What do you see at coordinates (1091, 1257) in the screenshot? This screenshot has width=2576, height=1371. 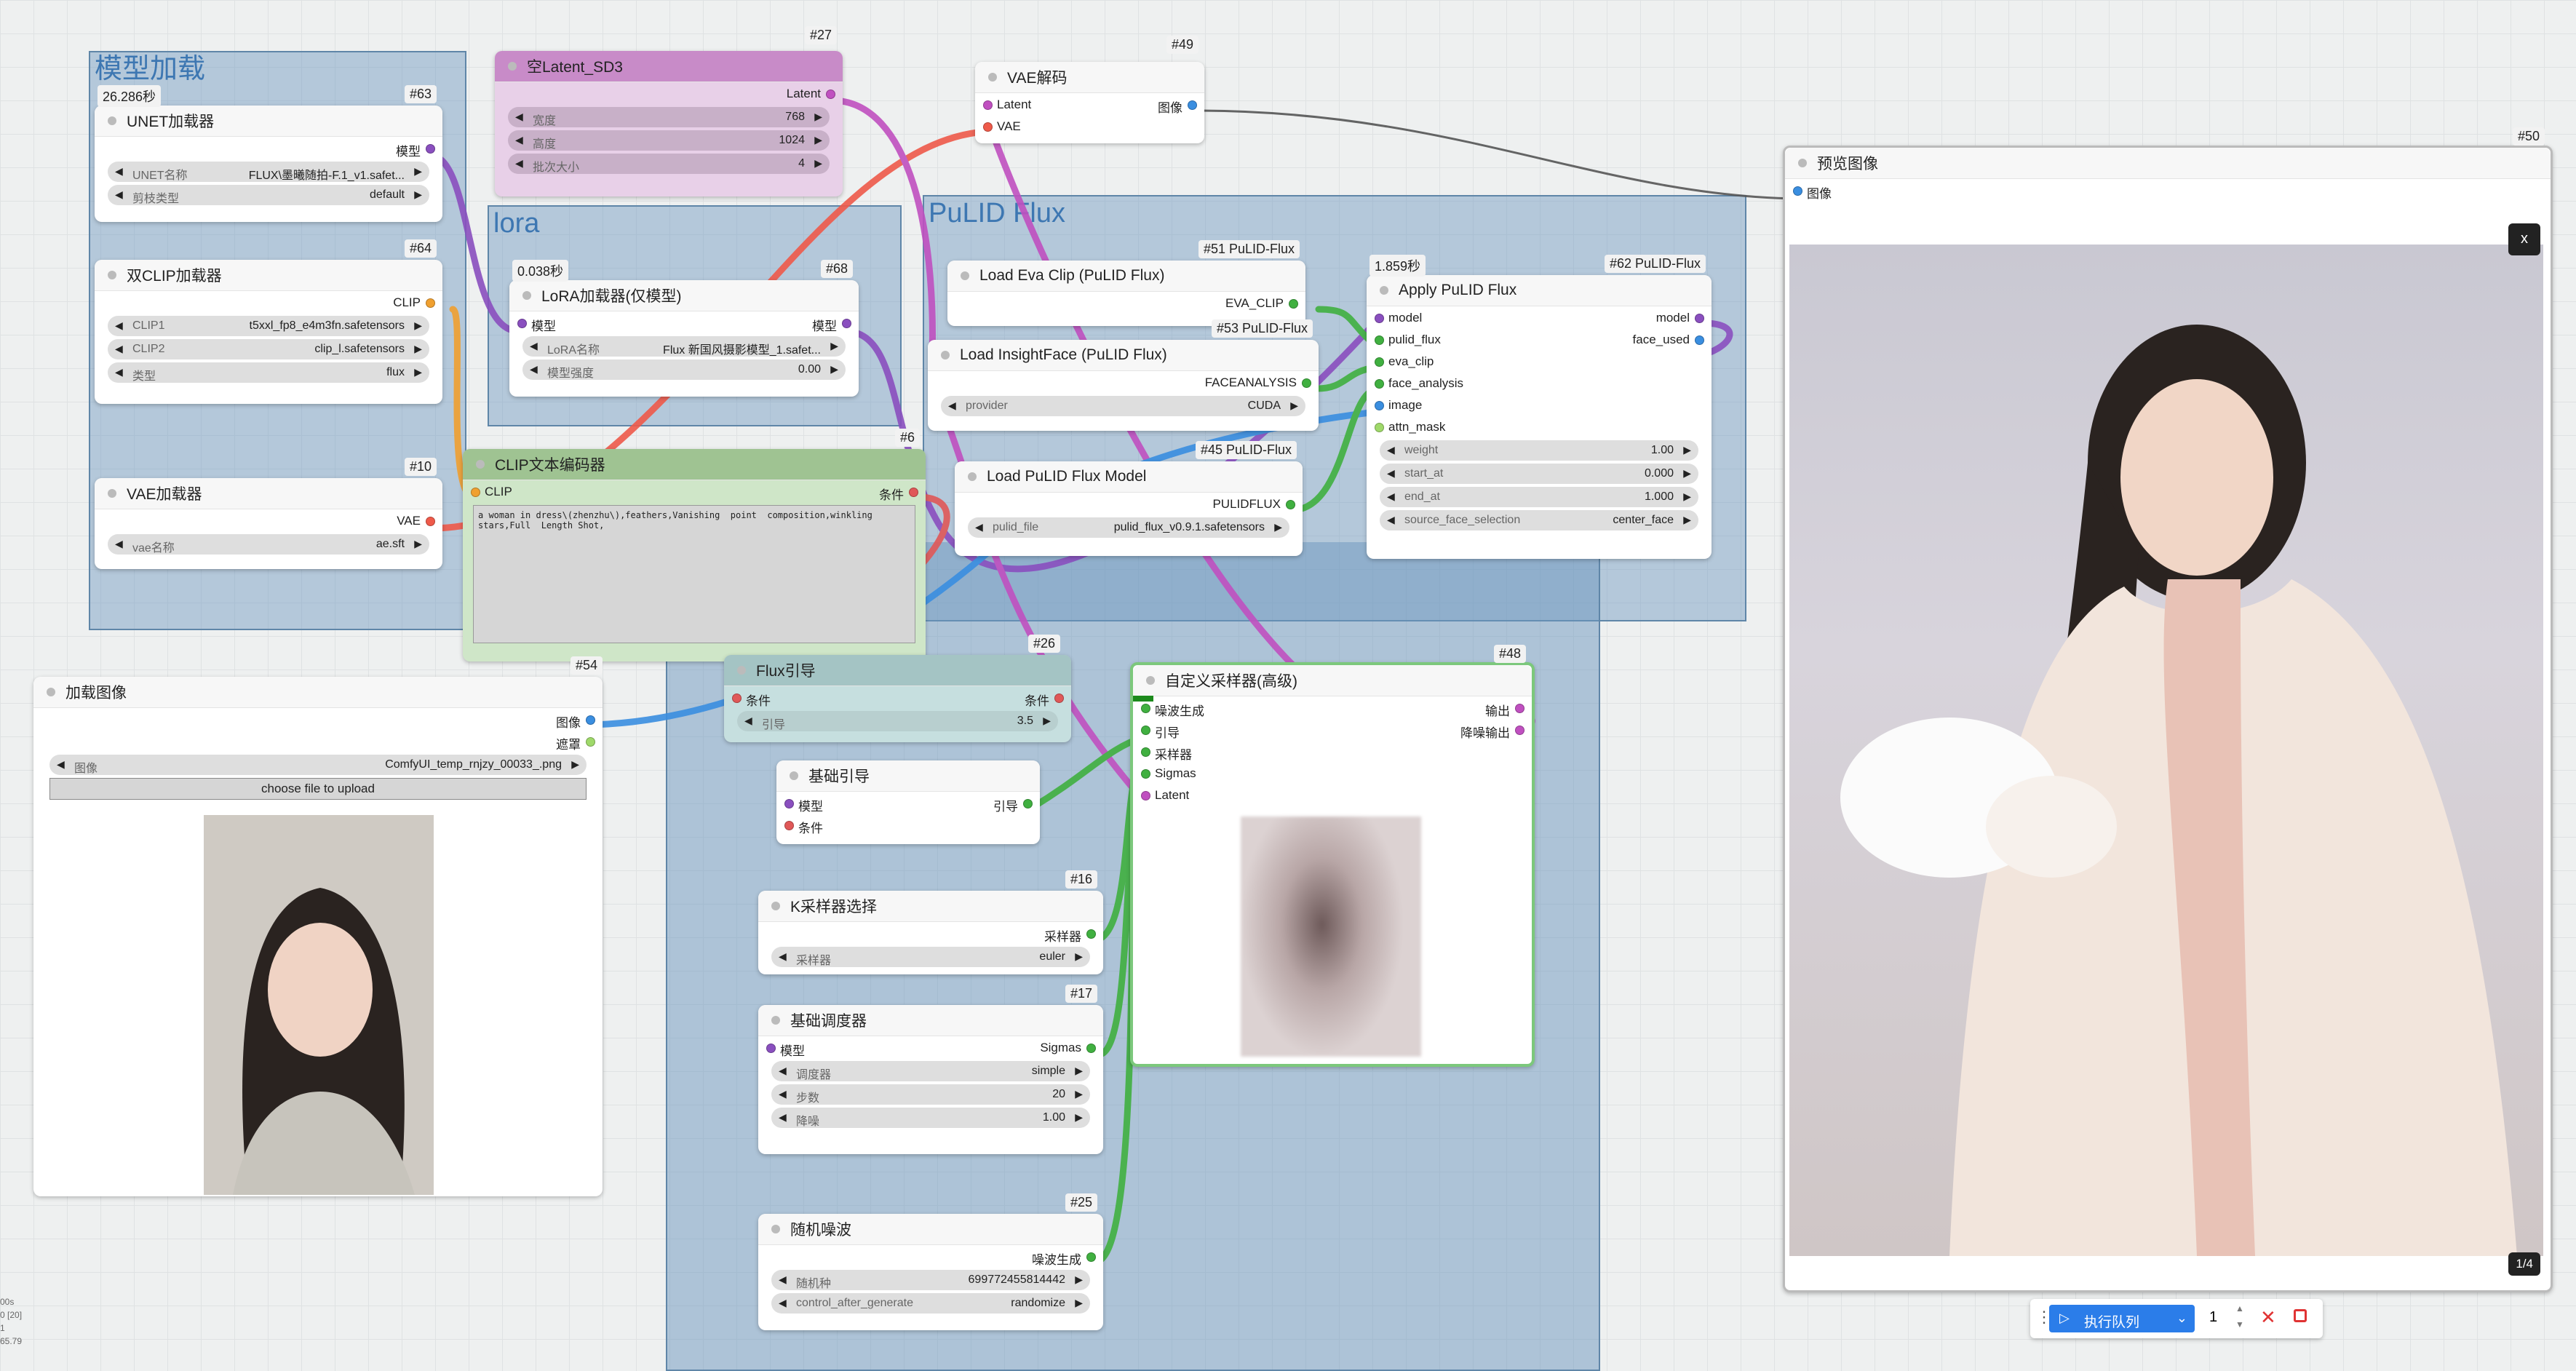 I see `output-socket-noise` at bounding box center [1091, 1257].